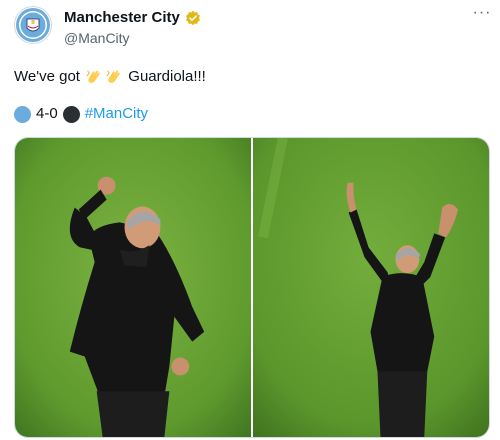 The width and height of the screenshot is (500, 440). Describe the element at coordinates (165, 76) in the screenshot. I see `tweet-text-after: Guardiola!!!` at that location.